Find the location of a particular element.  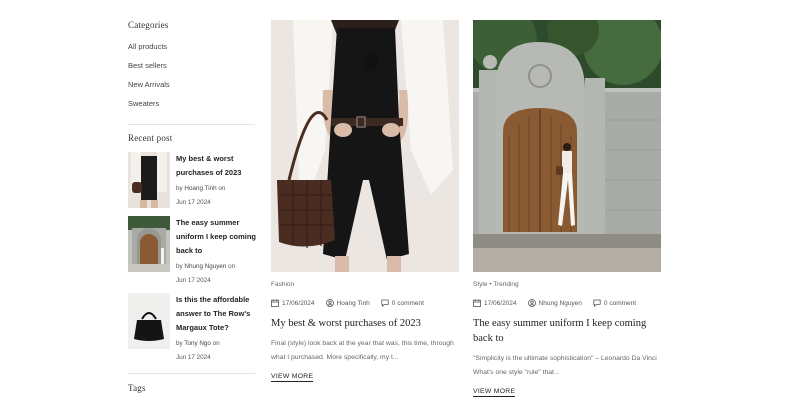

blog-card-title: My best & worst purchases of 2023 is located at coordinates (365, 323).